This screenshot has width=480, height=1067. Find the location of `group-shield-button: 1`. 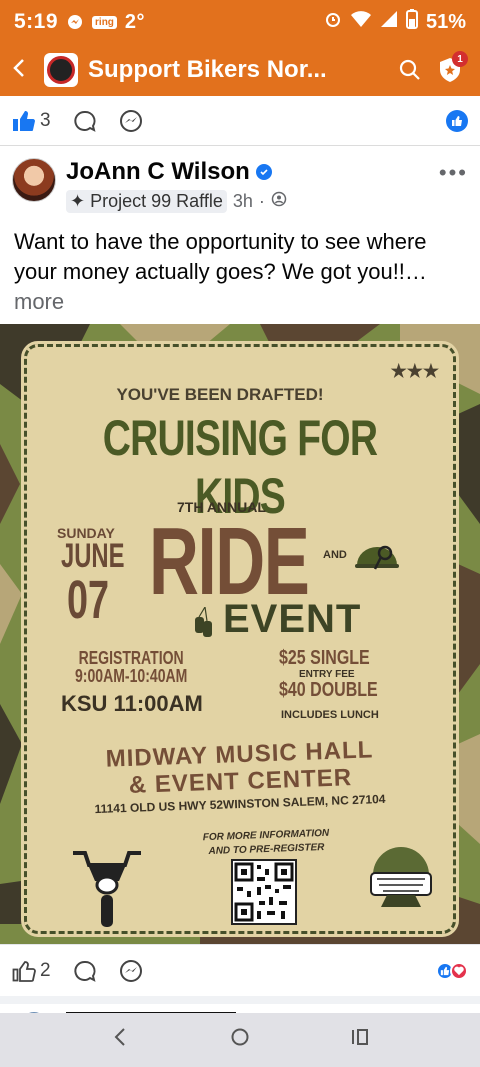

group-shield-button: 1 is located at coordinates (450, 67).